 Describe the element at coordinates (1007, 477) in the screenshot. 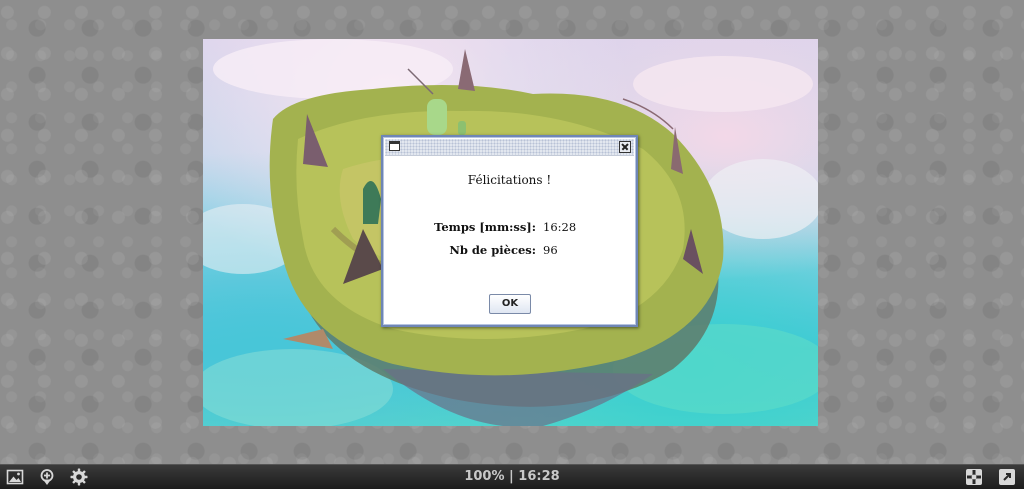

I see `fullscreen-icon` at that location.